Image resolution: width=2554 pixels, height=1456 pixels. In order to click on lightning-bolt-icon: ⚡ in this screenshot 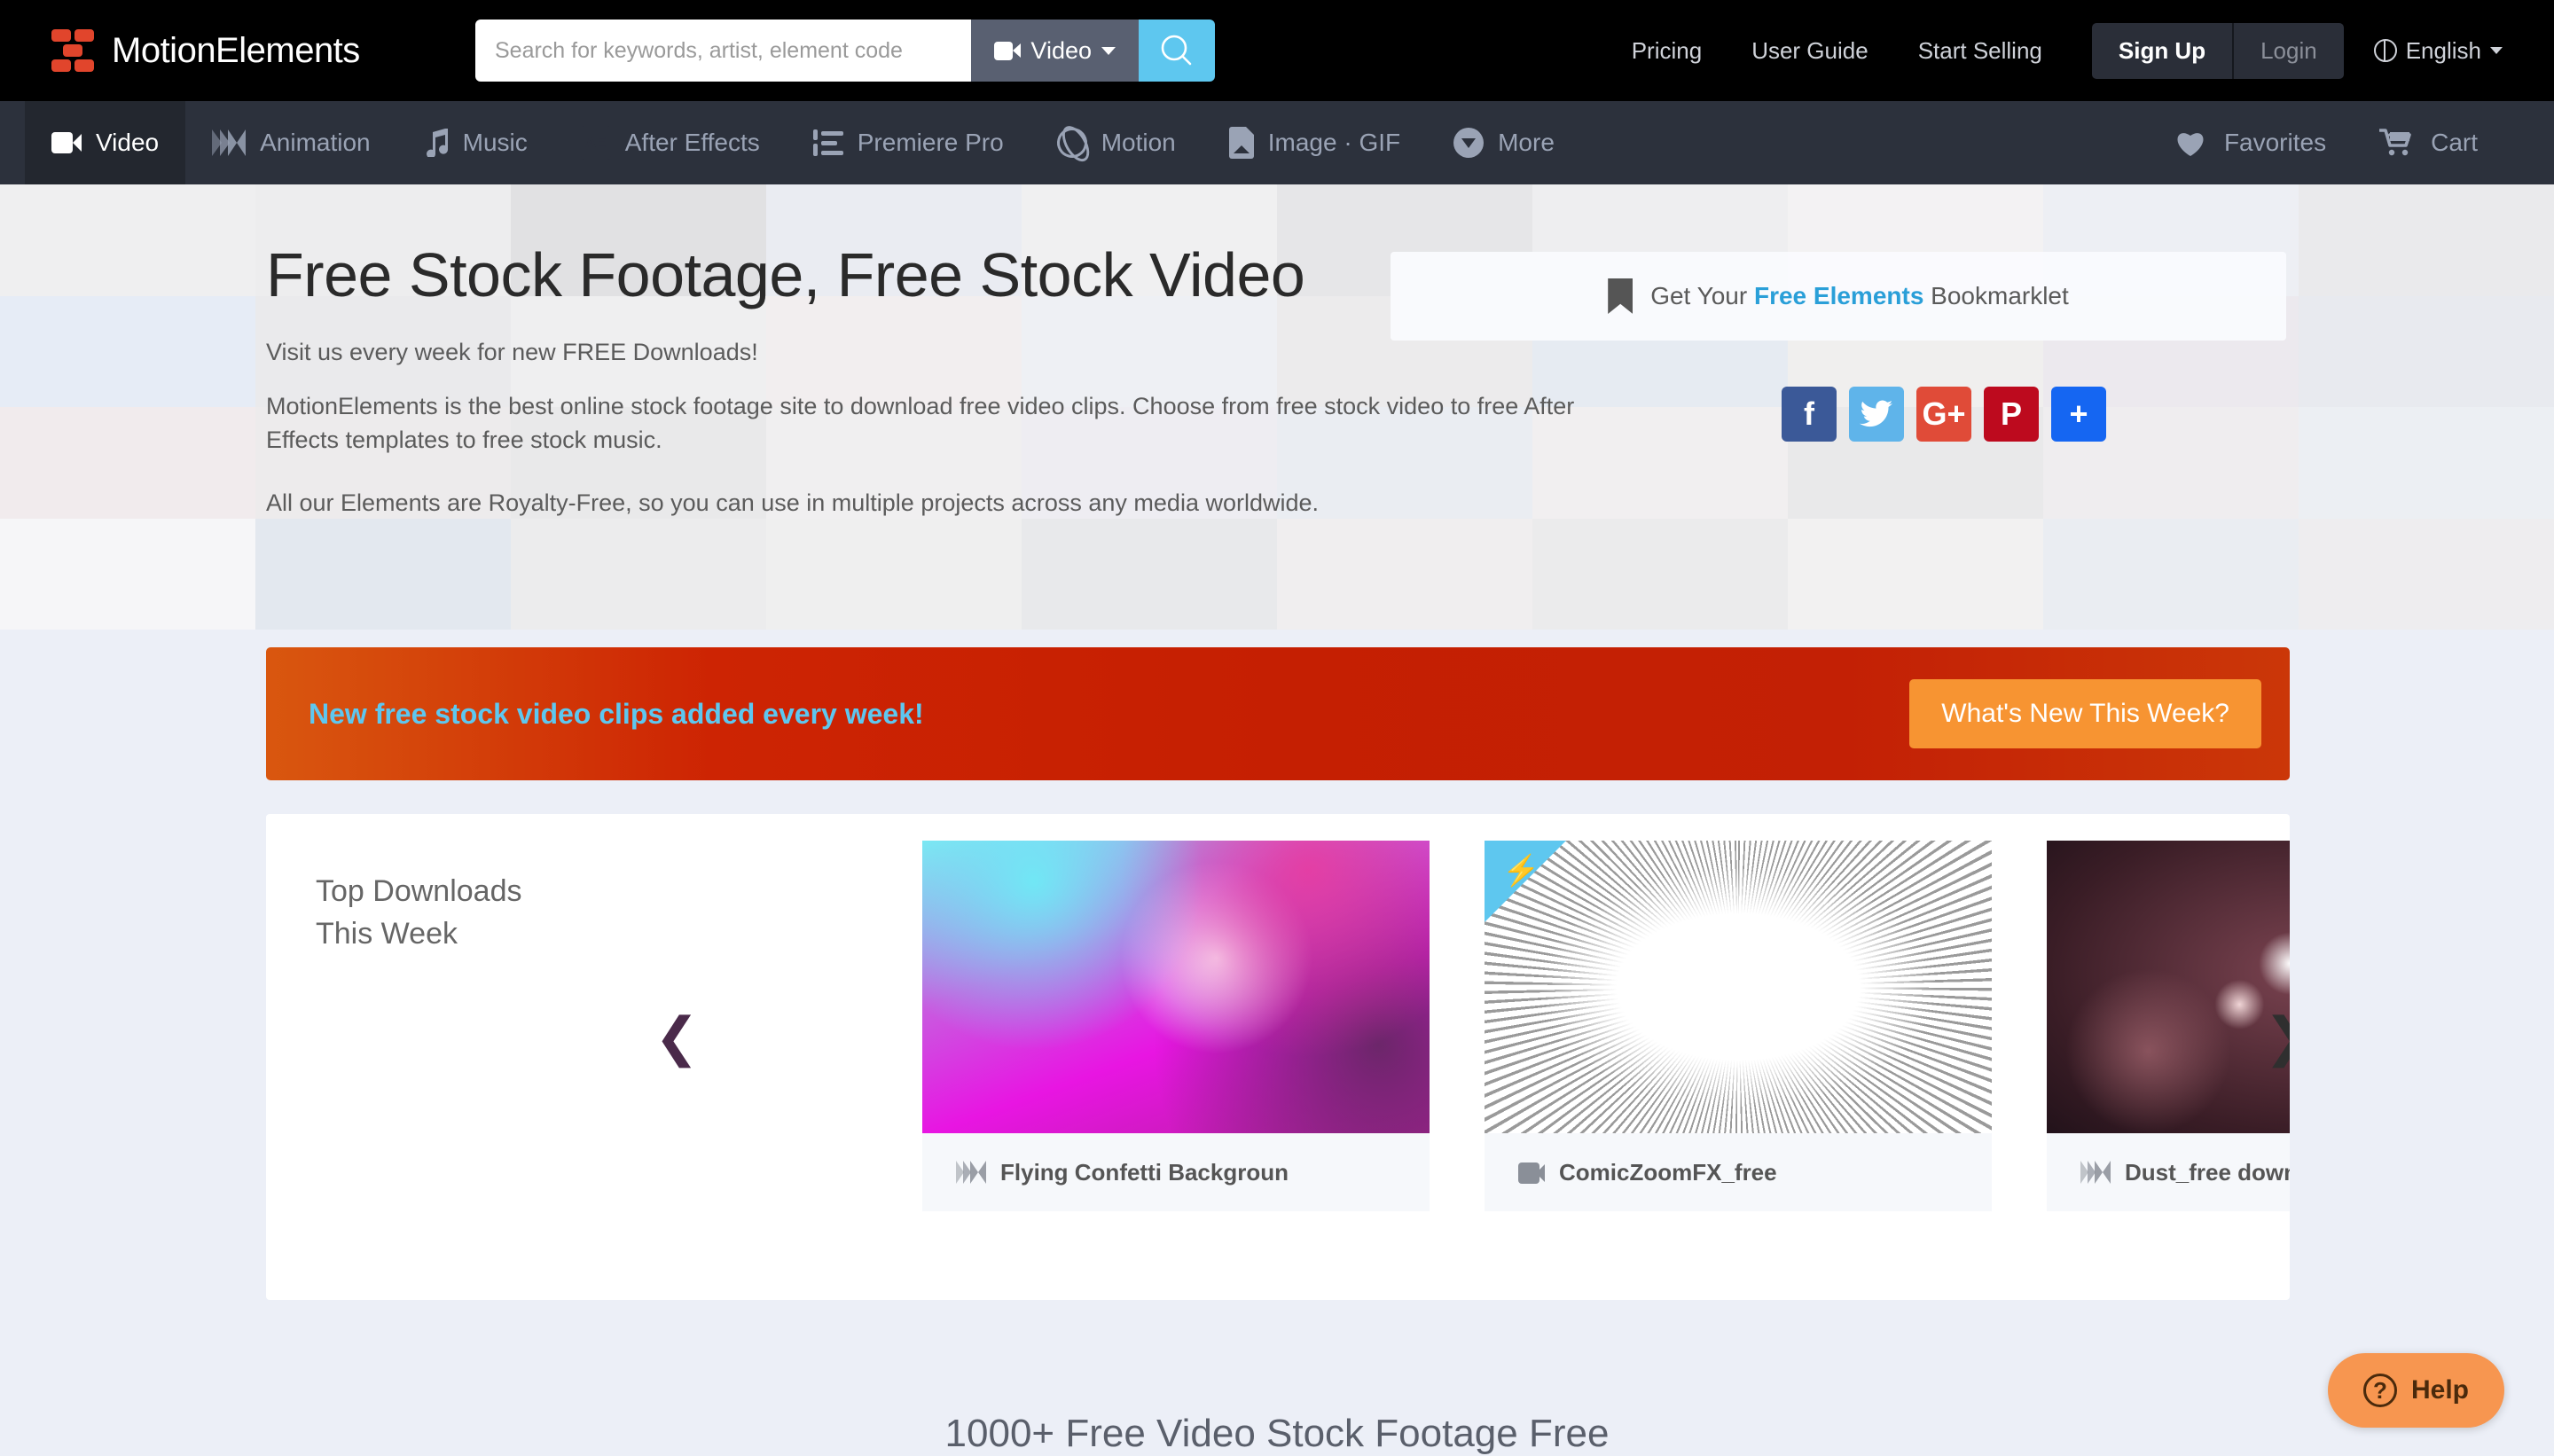, I will do `click(1521, 871)`.